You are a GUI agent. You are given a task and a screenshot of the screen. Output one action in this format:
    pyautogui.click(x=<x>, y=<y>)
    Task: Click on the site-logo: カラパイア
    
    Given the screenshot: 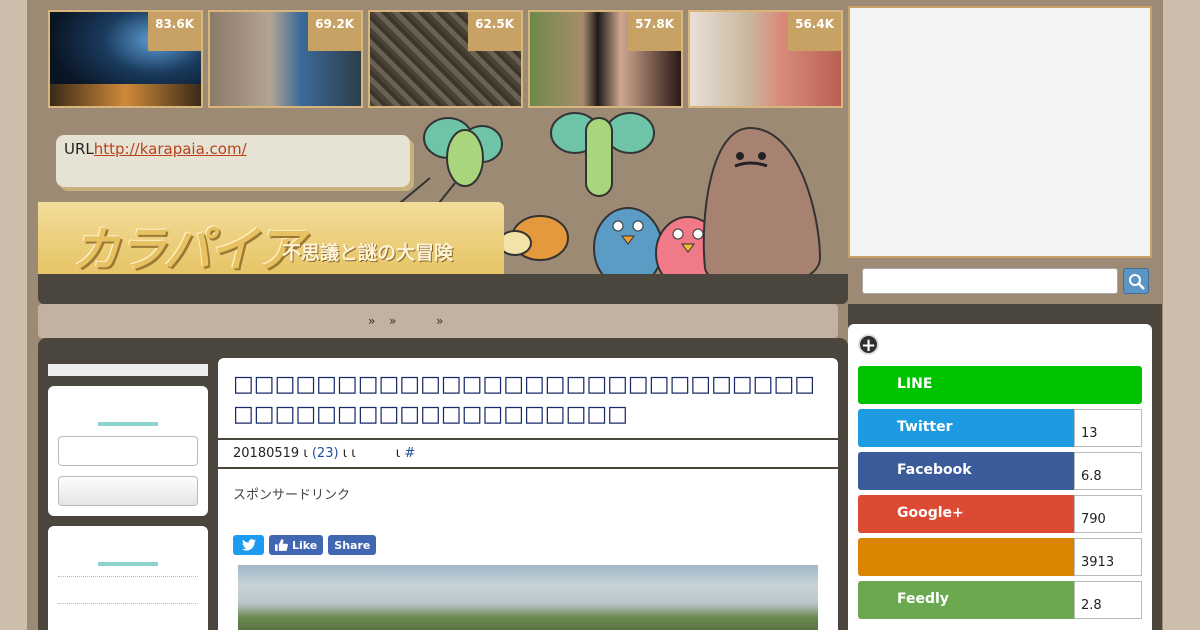 What is the action you would take?
    pyautogui.click(x=188, y=250)
    